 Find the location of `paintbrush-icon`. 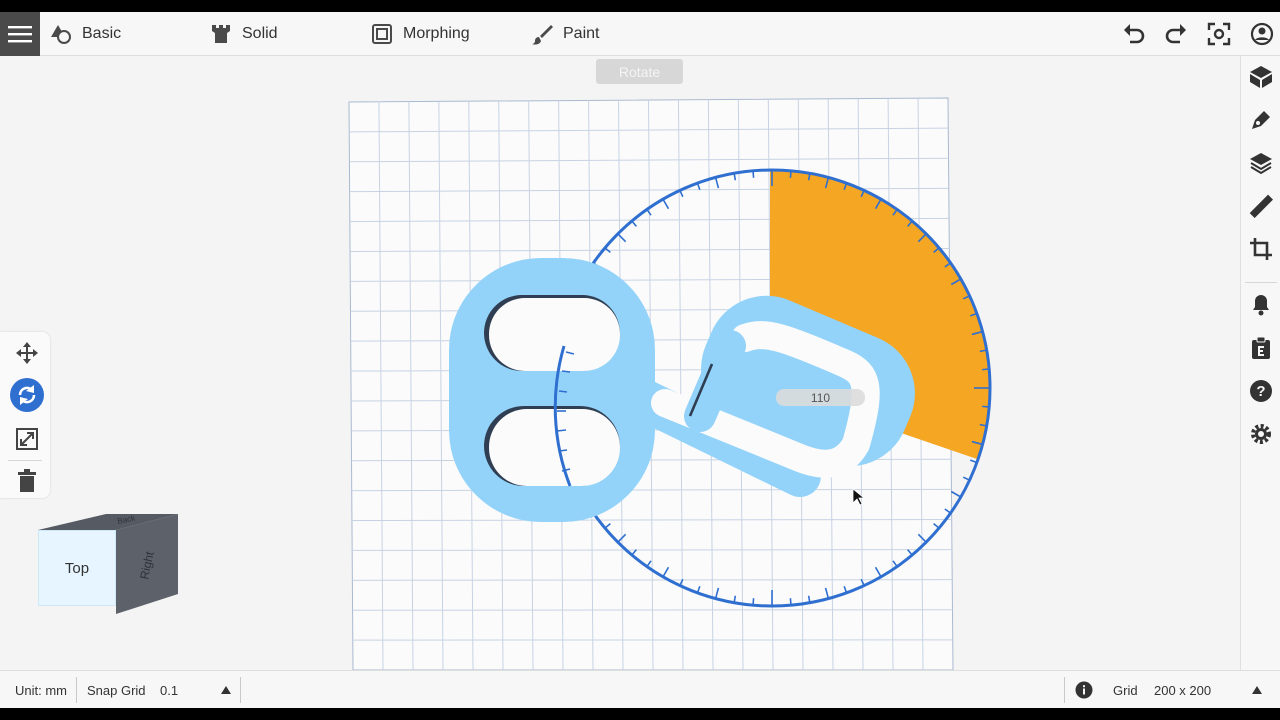

paintbrush-icon is located at coordinates (542, 35).